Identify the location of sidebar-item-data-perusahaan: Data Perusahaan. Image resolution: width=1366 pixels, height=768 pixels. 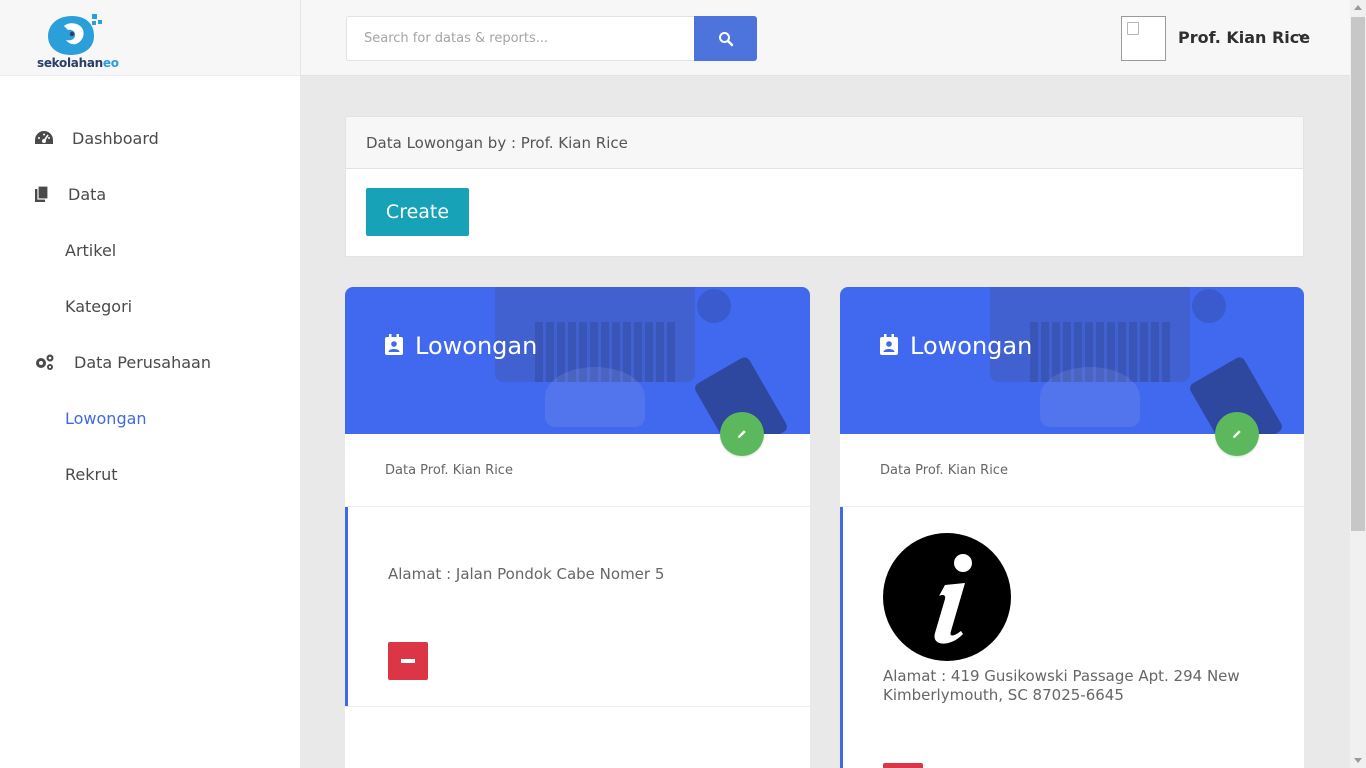
(150, 362).